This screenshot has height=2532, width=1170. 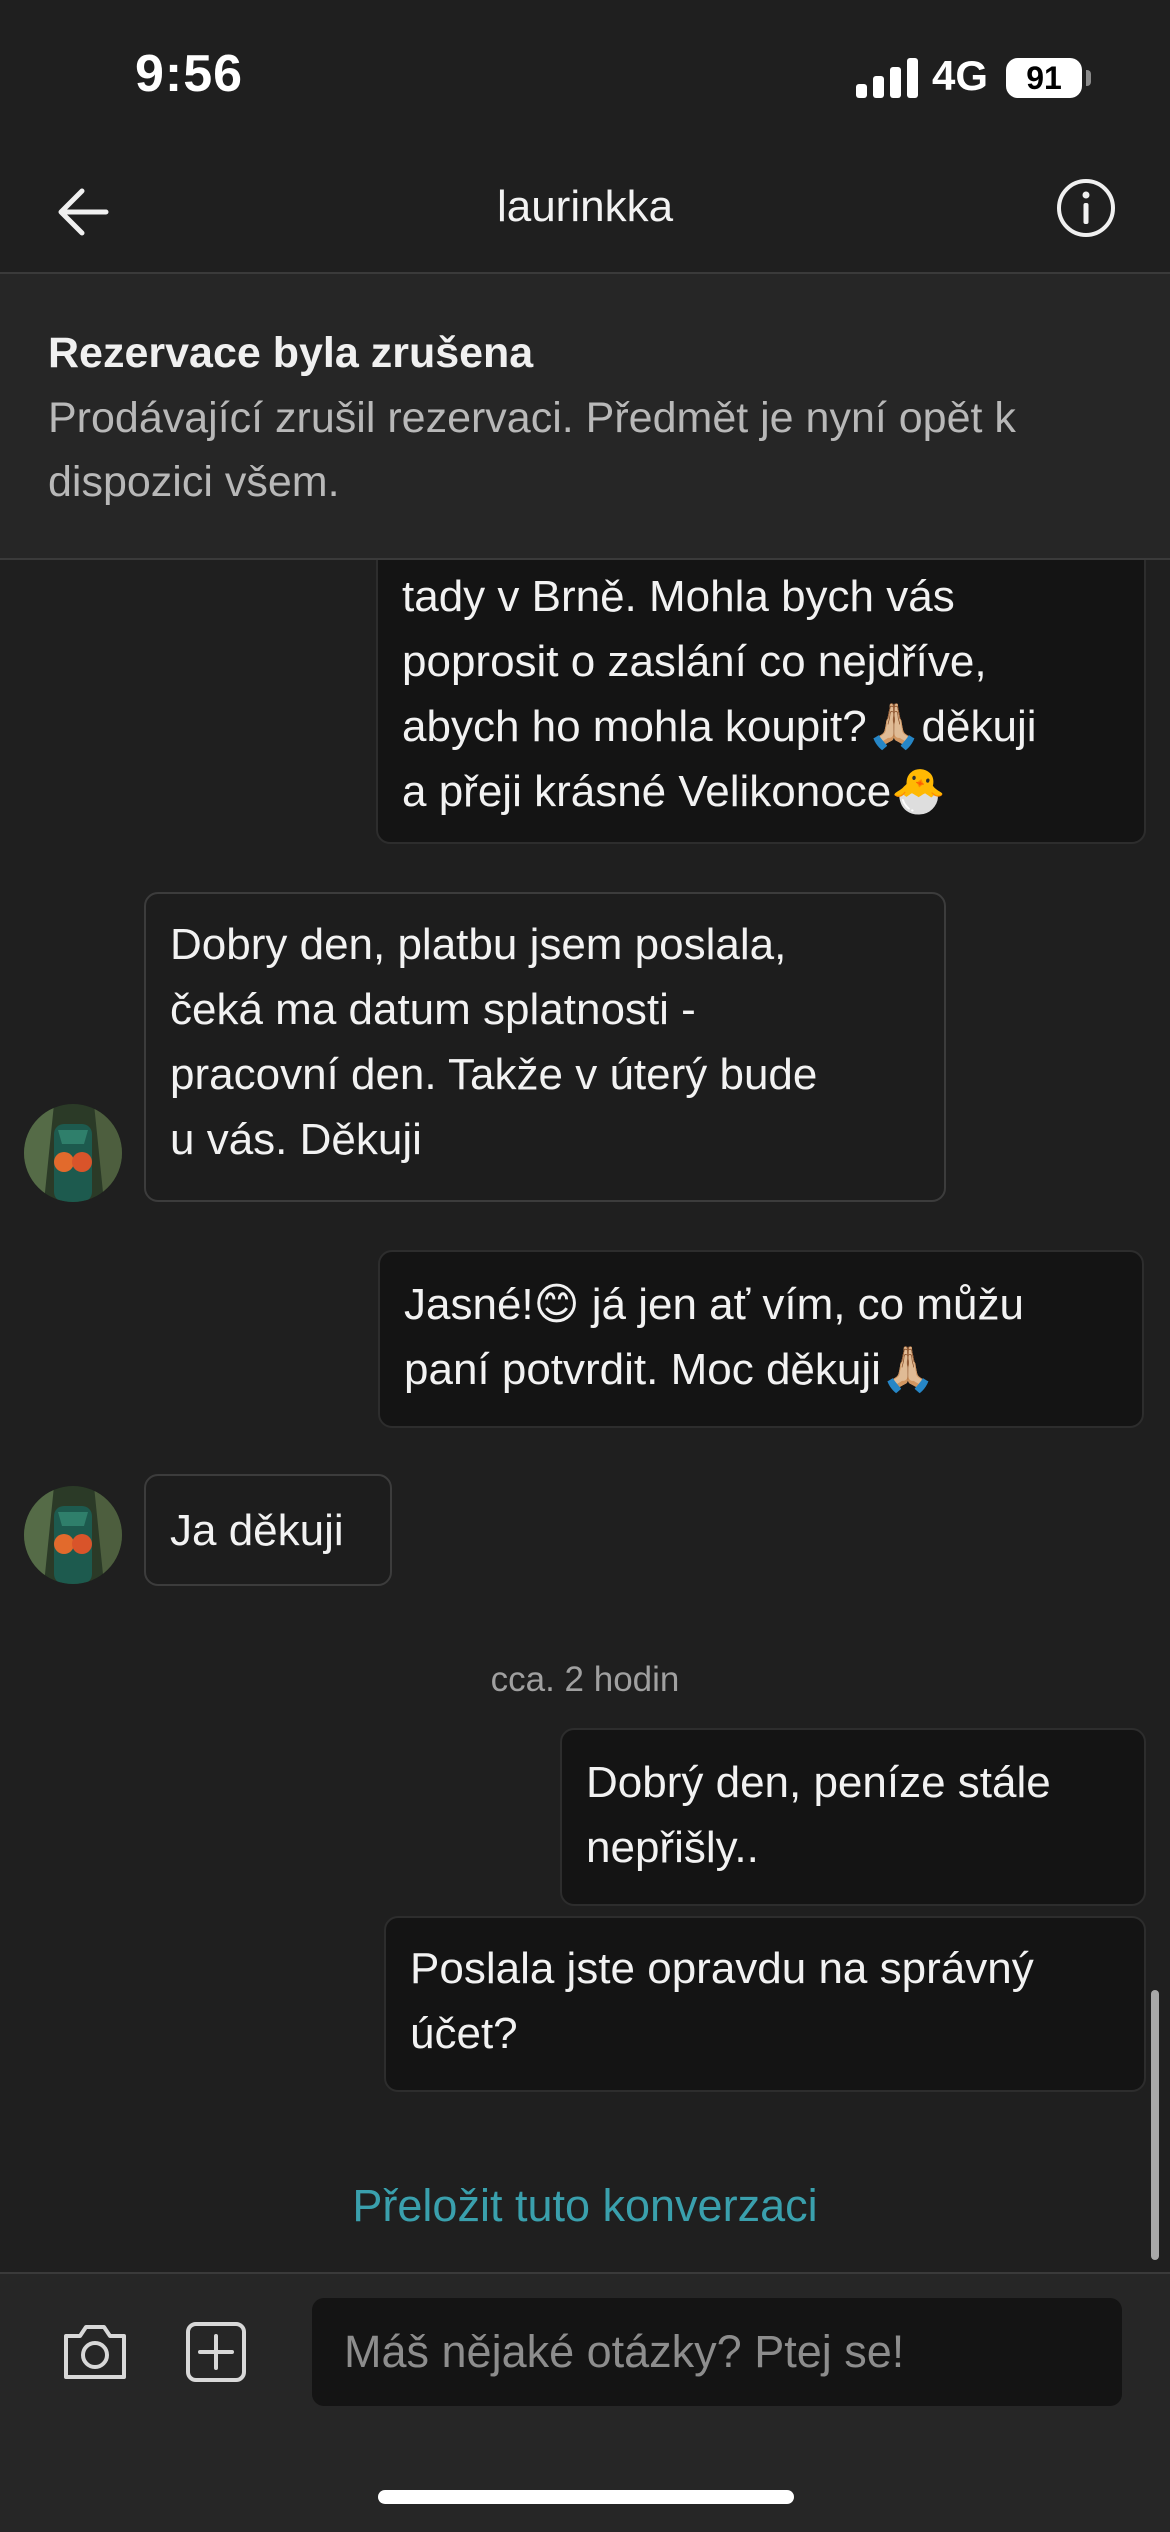 I want to click on message-line: Poslala jste opravdu na správný, so click(x=722, y=1968).